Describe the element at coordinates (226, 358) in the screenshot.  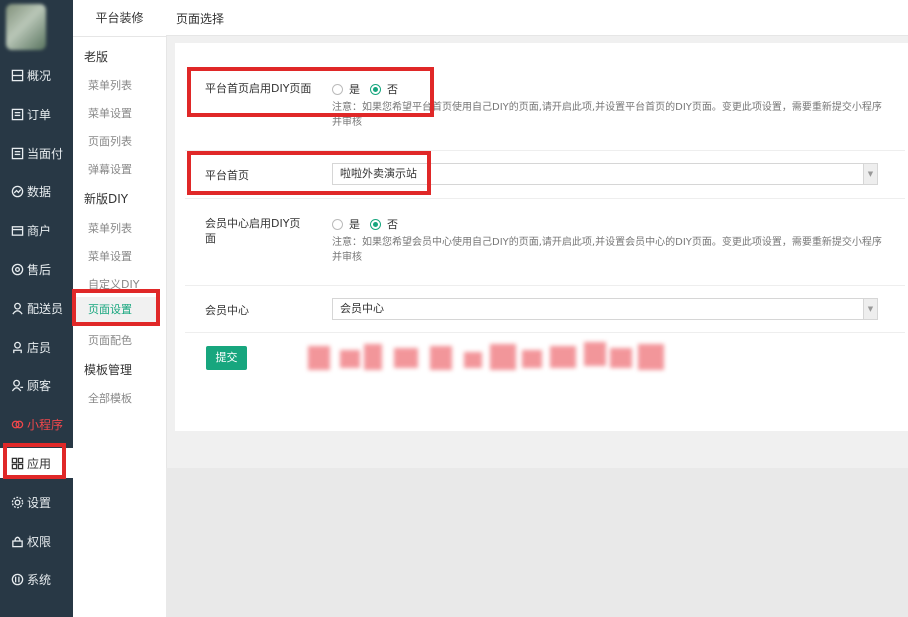
I see `submit-button: 提交` at that location.